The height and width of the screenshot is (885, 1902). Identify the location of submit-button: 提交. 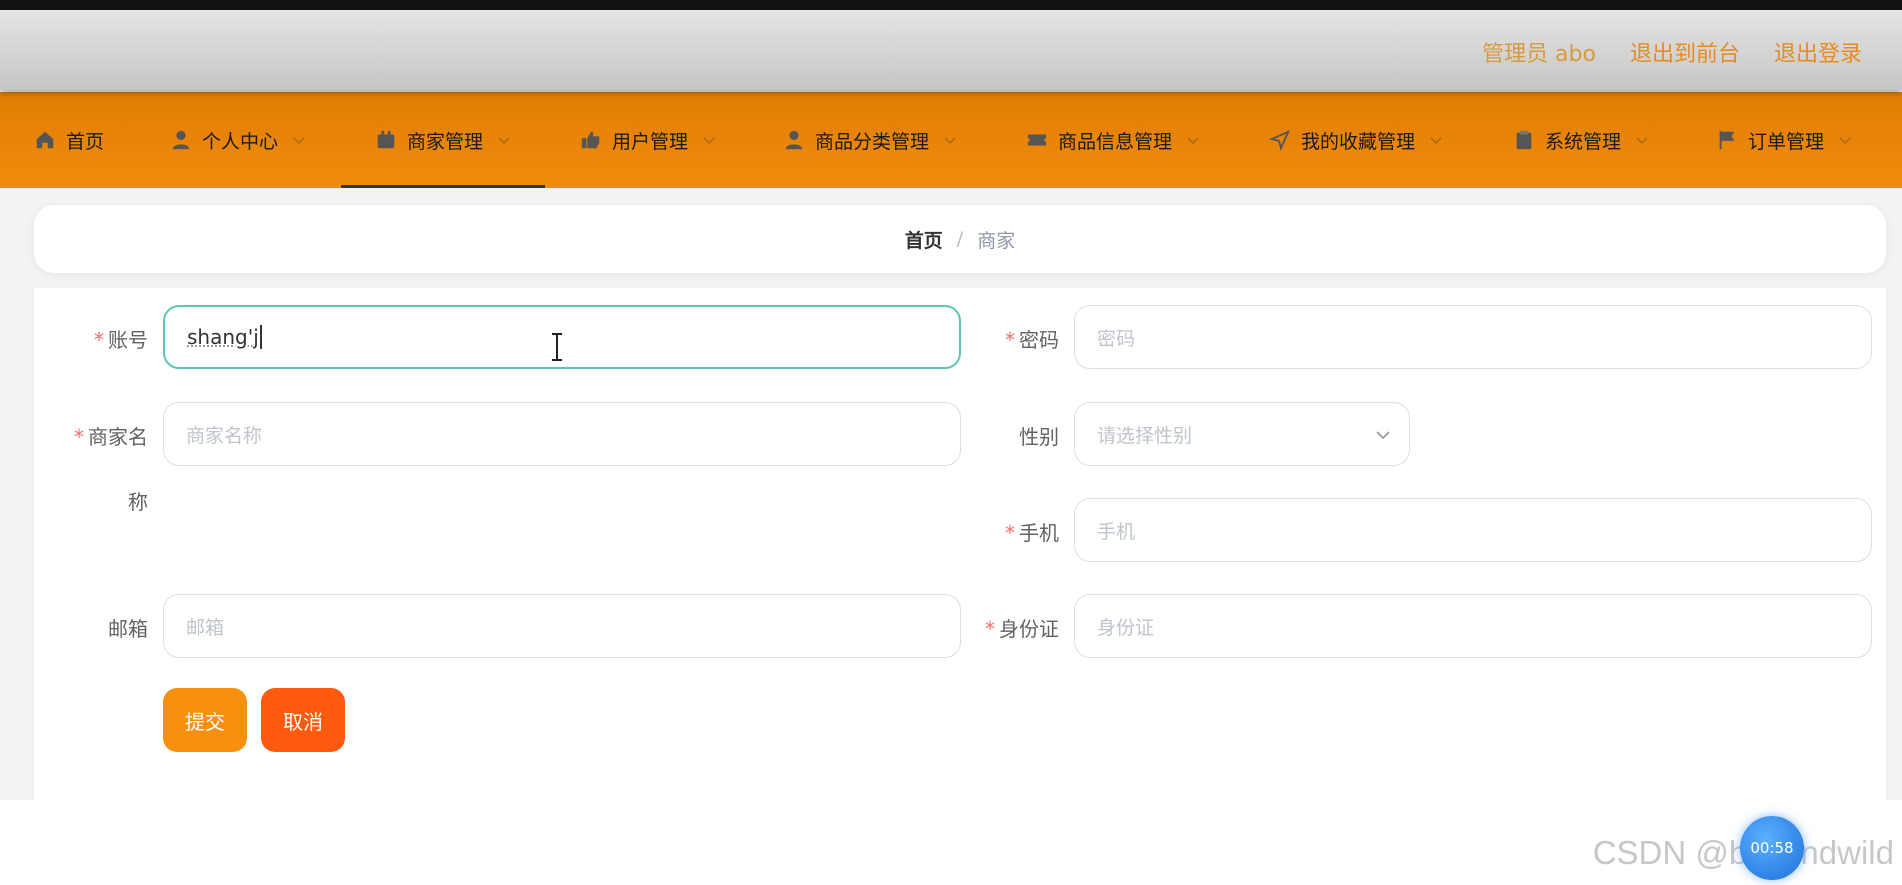
(205, 720).